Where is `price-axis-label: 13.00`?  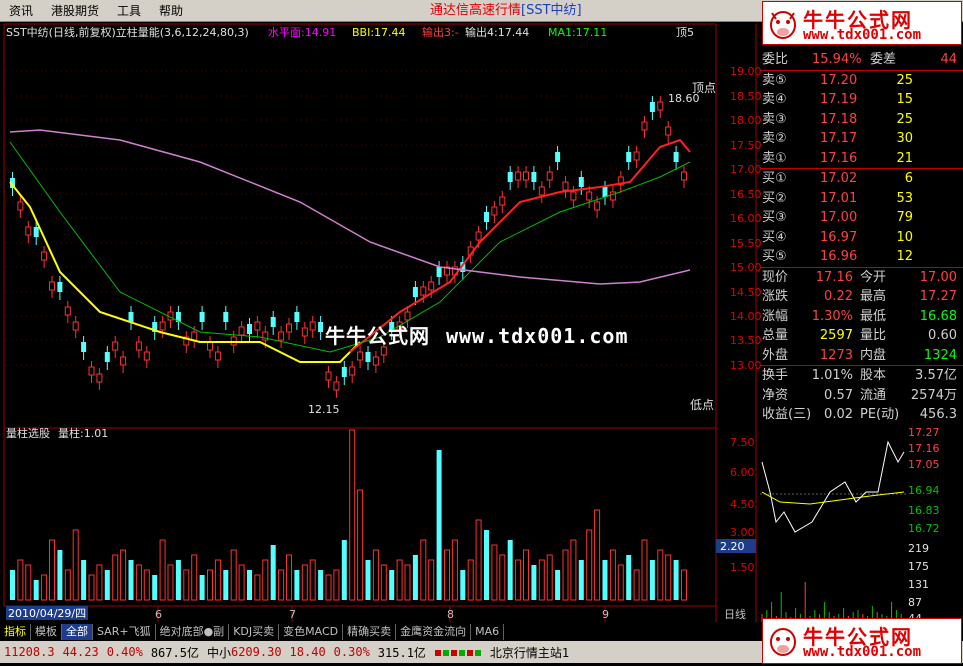 price-axis-label: 13.00 is located at coordinates (746, 365).